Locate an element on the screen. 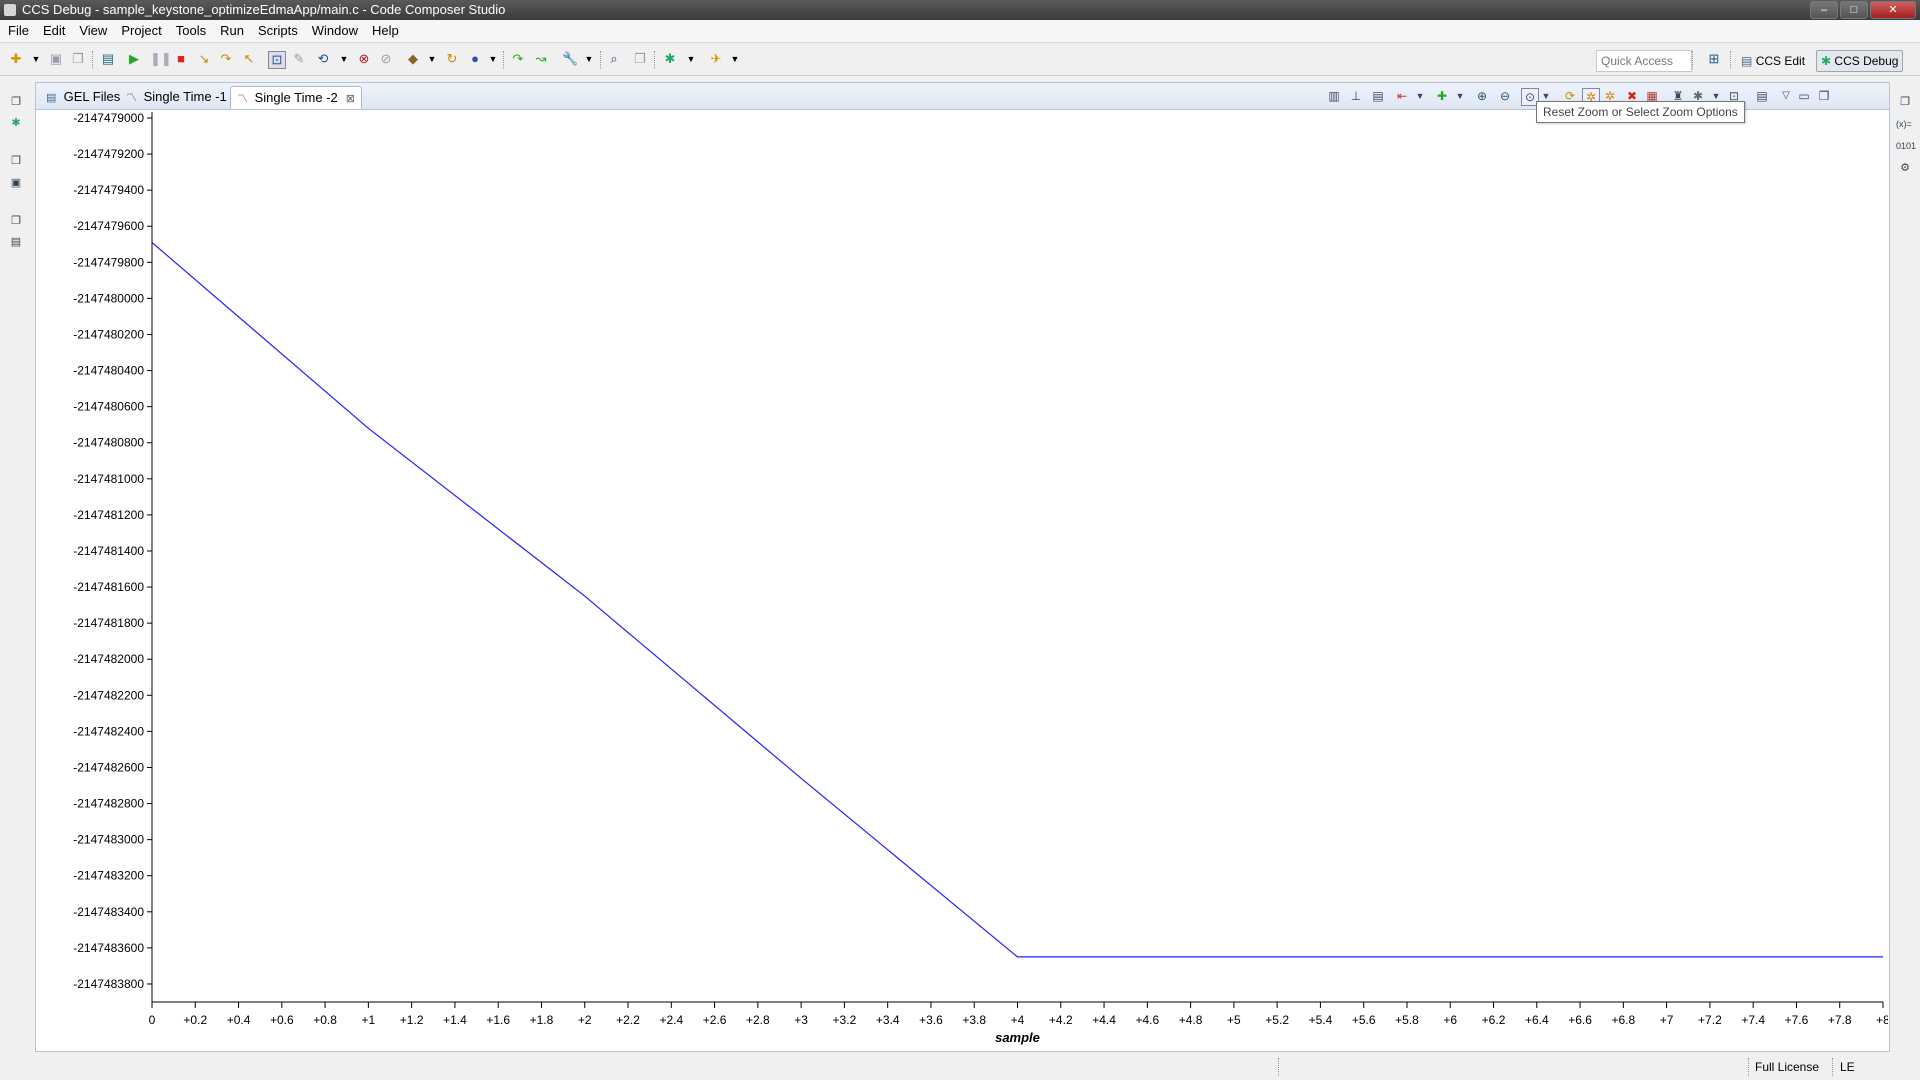 The height and width of the screenshot is (1080, 1920). y-tick-label: -2147482200 is located at coordinates (108, 695).